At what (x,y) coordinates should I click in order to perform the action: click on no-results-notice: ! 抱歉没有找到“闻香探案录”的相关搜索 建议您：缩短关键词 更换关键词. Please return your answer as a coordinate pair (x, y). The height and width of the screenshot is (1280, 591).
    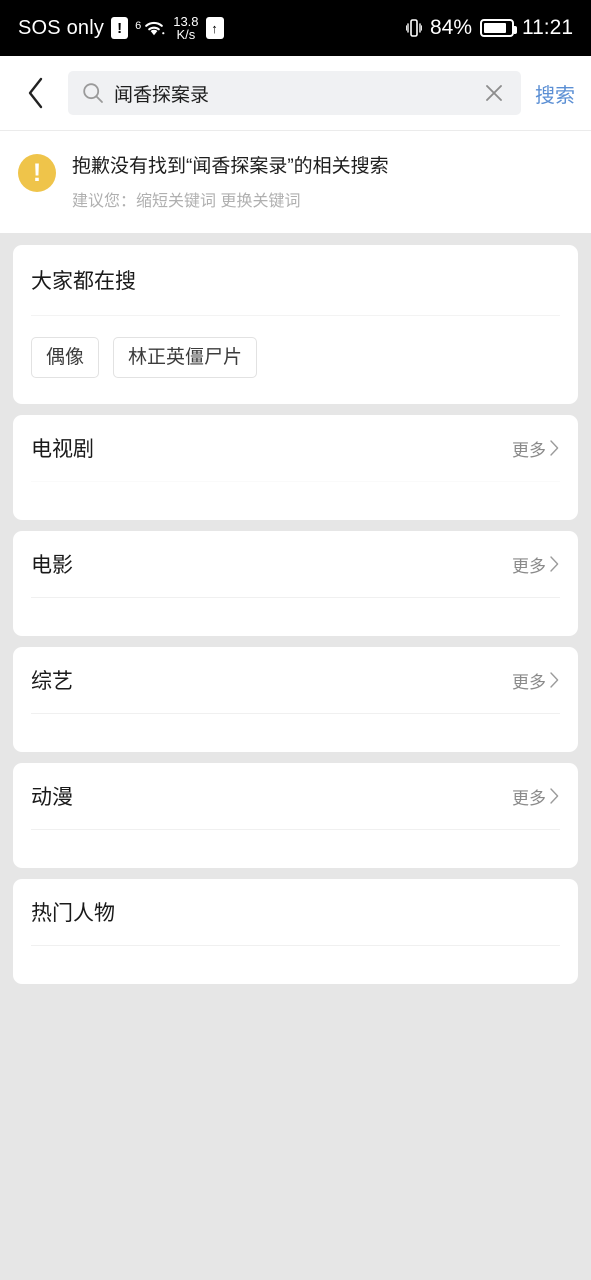
    Looking at the image, I should click on (295, 182).